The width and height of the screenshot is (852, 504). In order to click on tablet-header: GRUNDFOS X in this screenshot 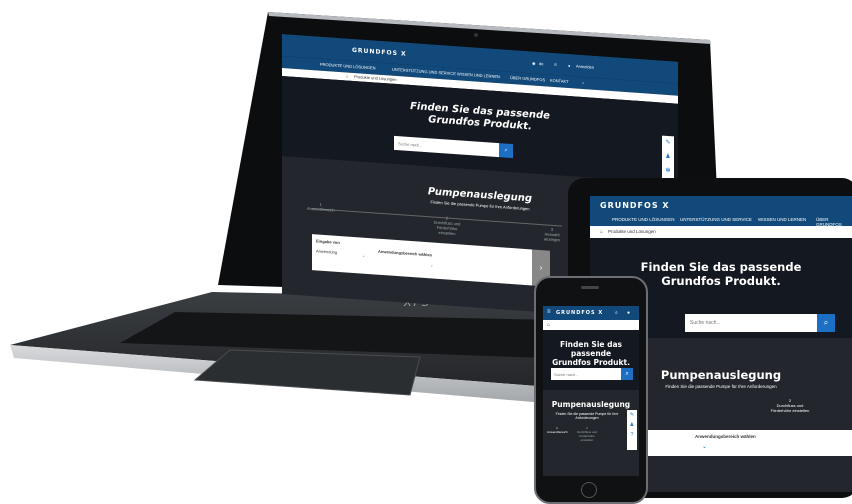, I will do `click(721, 205)`.